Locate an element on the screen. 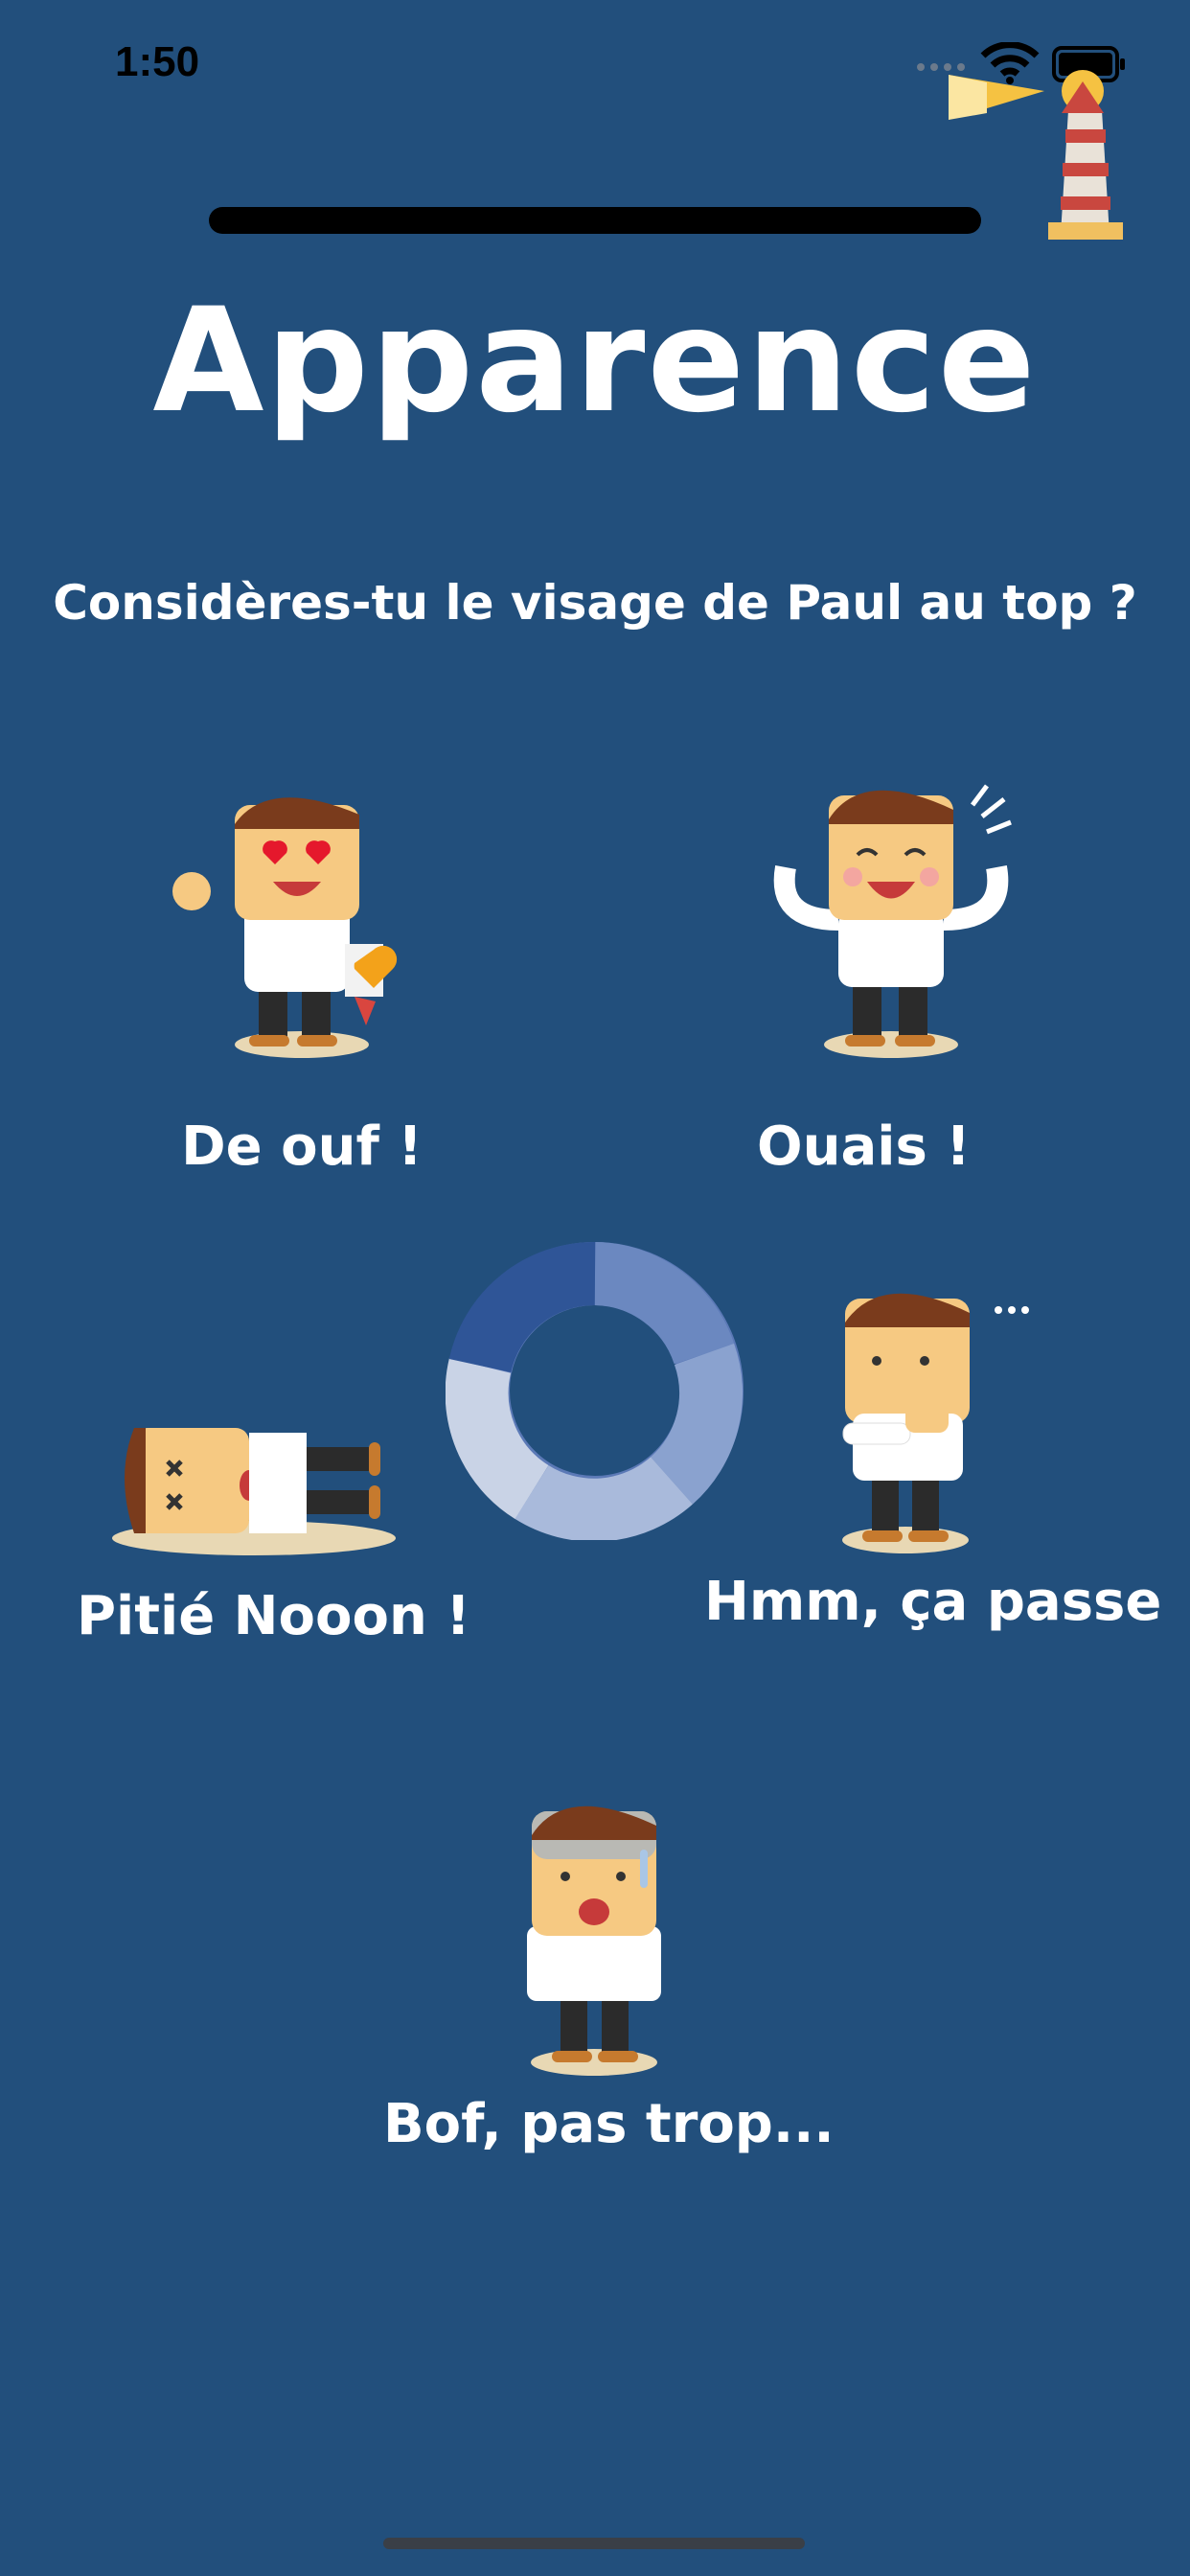  status-time: 1:50 is located at coordinates (158, 62).